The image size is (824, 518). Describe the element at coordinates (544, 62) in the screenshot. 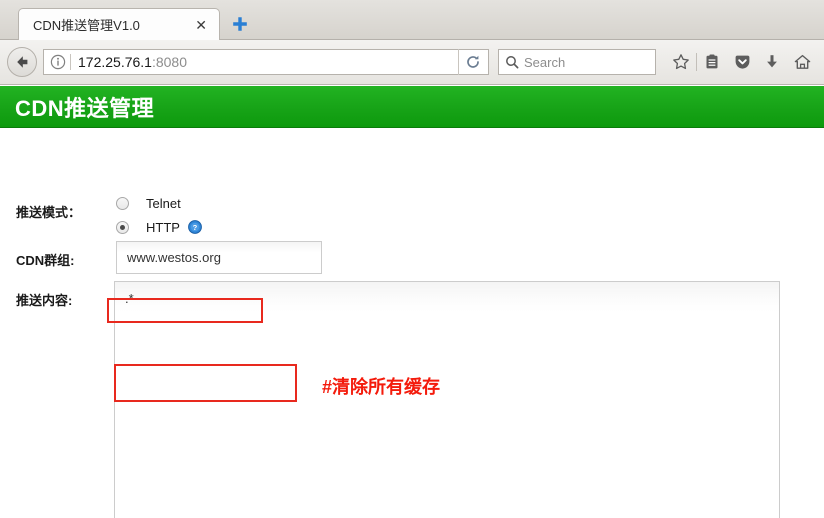

I see `search-input: Search` at that location.